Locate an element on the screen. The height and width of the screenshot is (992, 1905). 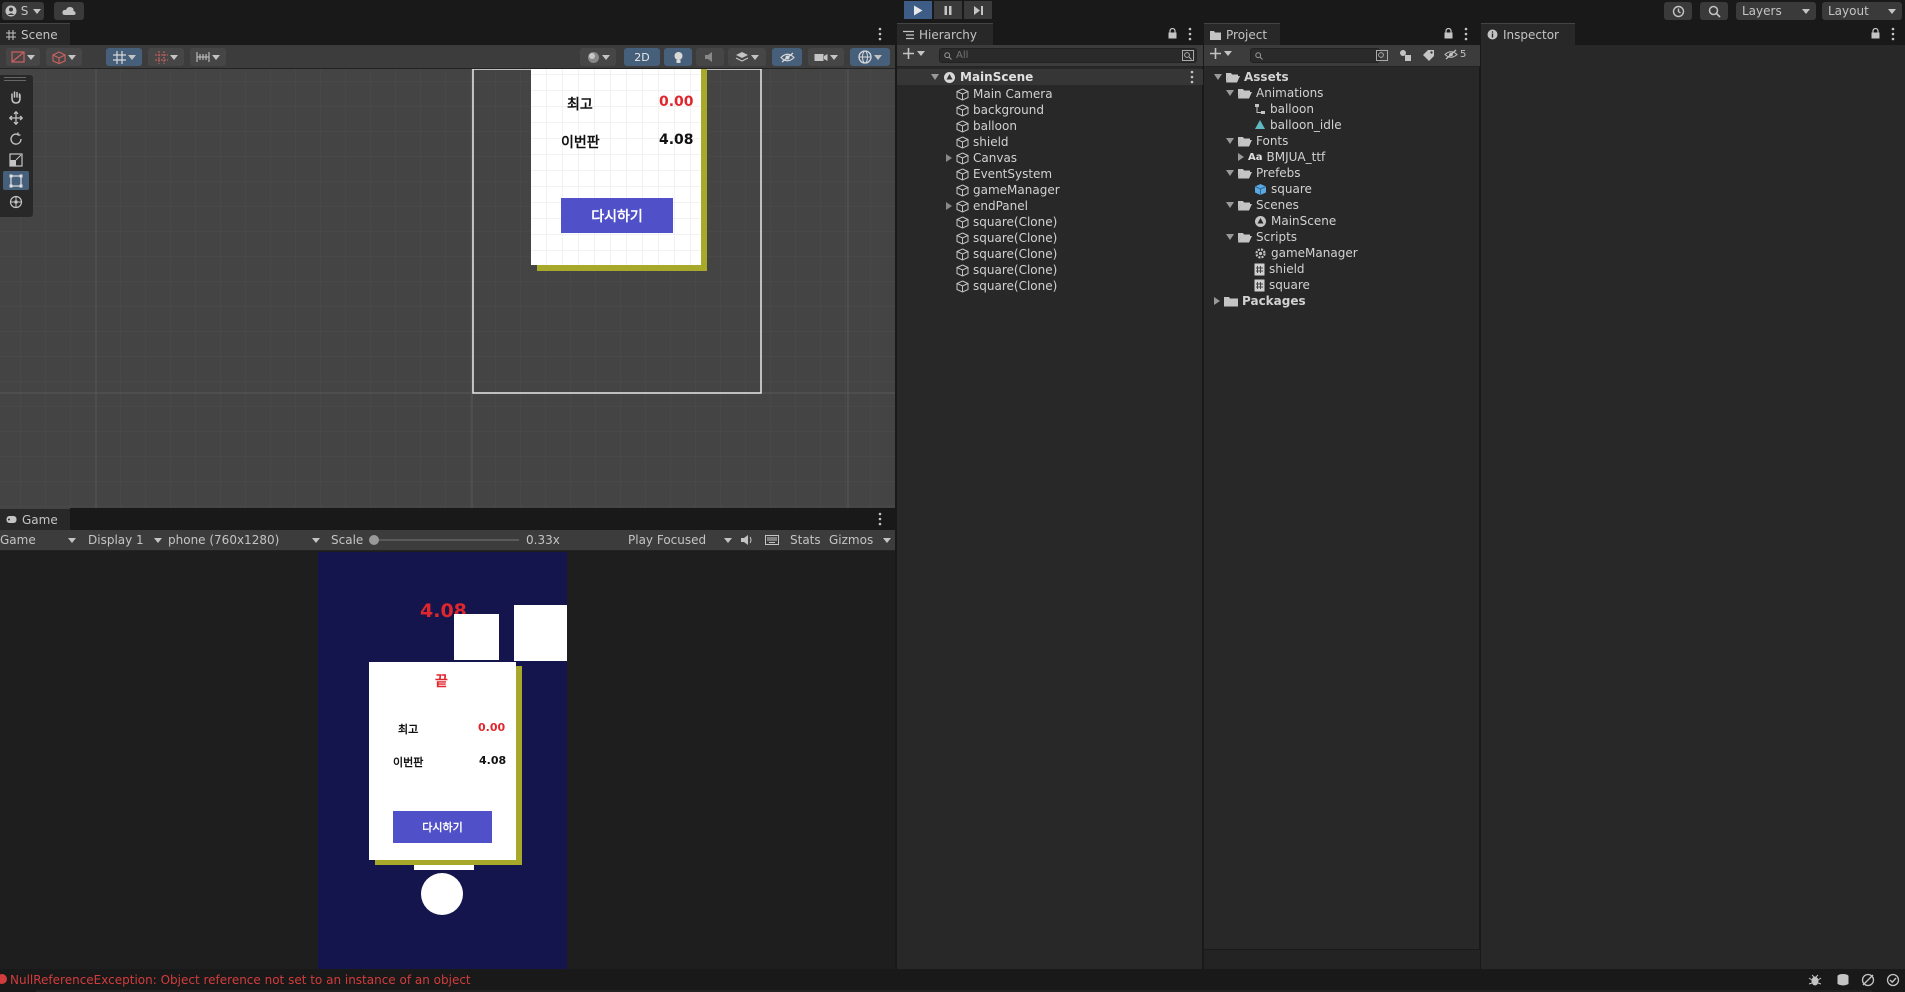
folder-assets: Assets is located at coordinates (1342, 77).